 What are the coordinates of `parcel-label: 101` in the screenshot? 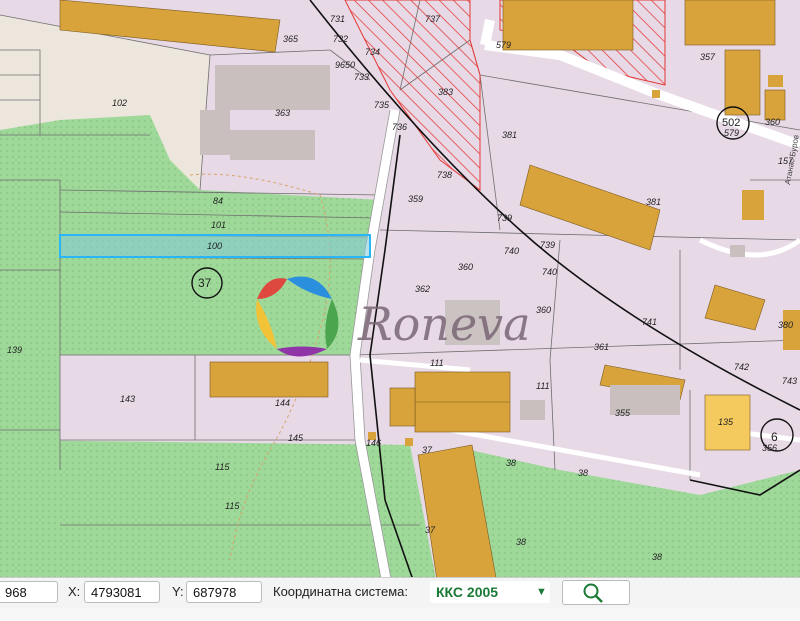 It's located at (218, 225).